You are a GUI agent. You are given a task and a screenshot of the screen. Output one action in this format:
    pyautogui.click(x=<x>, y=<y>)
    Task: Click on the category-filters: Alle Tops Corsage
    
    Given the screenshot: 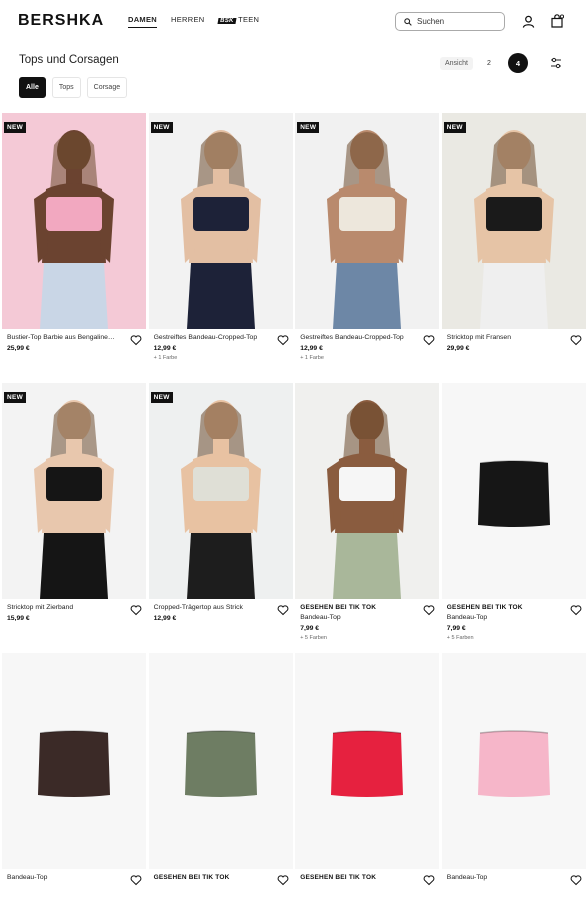 What is the action you would take?
    pyautogui.click(x=73, y=87)
    